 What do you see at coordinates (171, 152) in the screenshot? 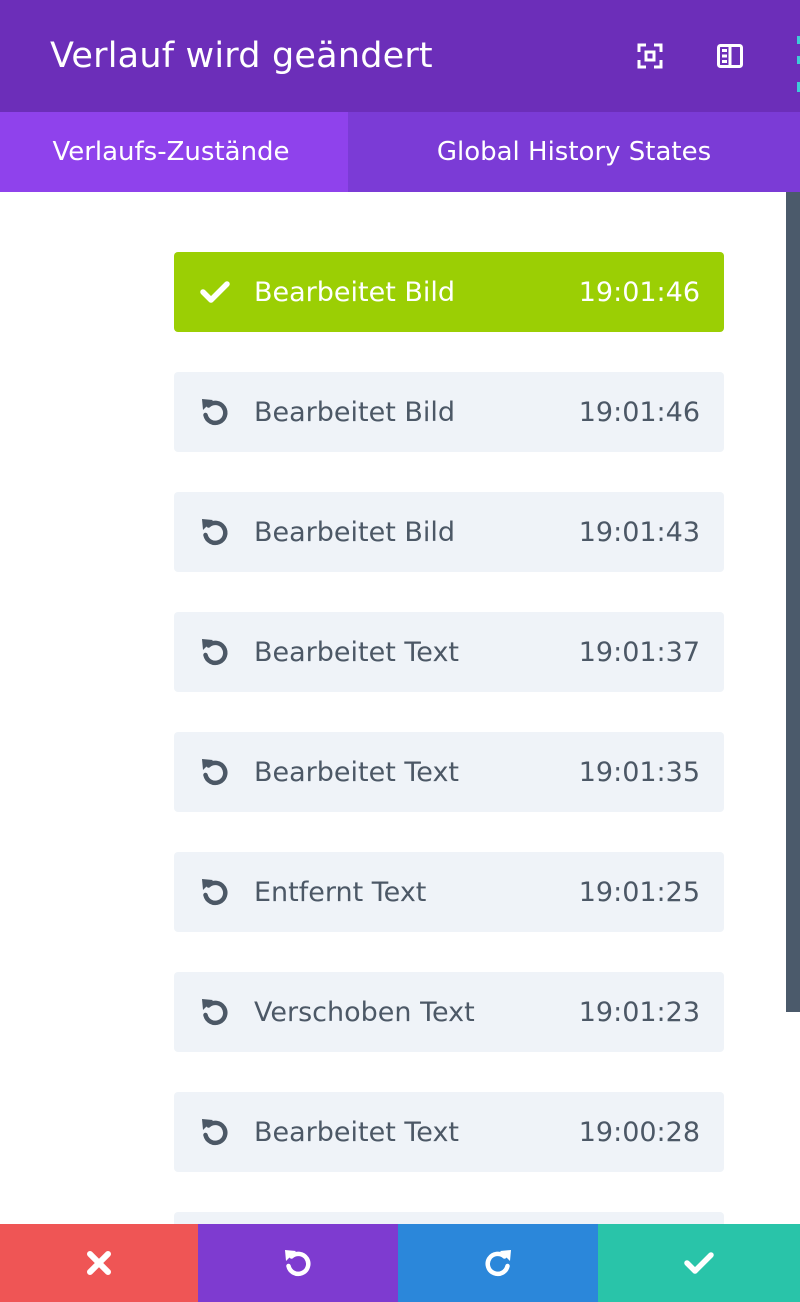
I see `tab-label: Verlaufs-Zustände` at bounding box center [171, 152].